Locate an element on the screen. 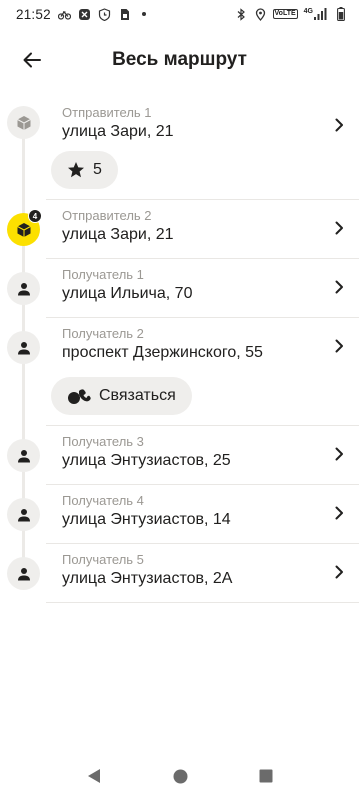  sender-marker is located at coordinates (23, 122).